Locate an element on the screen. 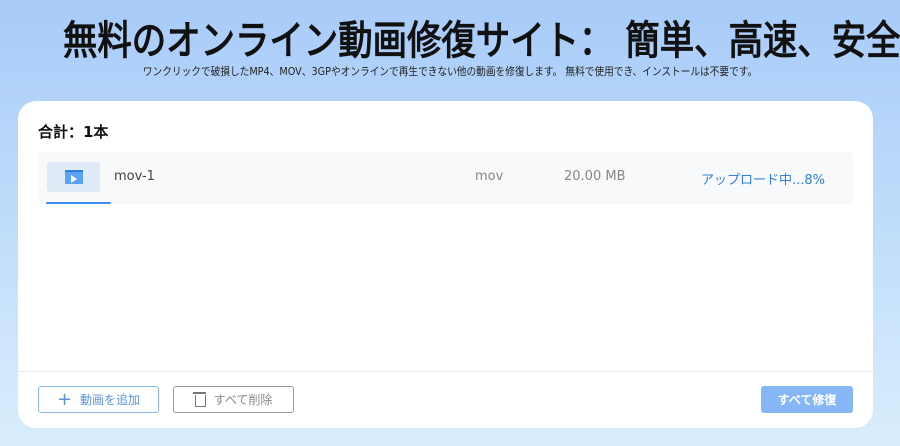 Image resolution: width=900 pixels, height=446 pixels. upload-progress-bar is located at coordinates (79, 203).